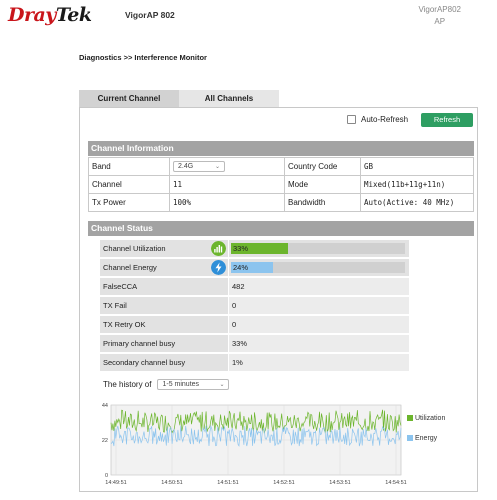 This screenshot has width=497, height=500. Describe the element at coordinates (105, 441) in the screenshot. I see `chart-y-tick-label: 22` at that location.